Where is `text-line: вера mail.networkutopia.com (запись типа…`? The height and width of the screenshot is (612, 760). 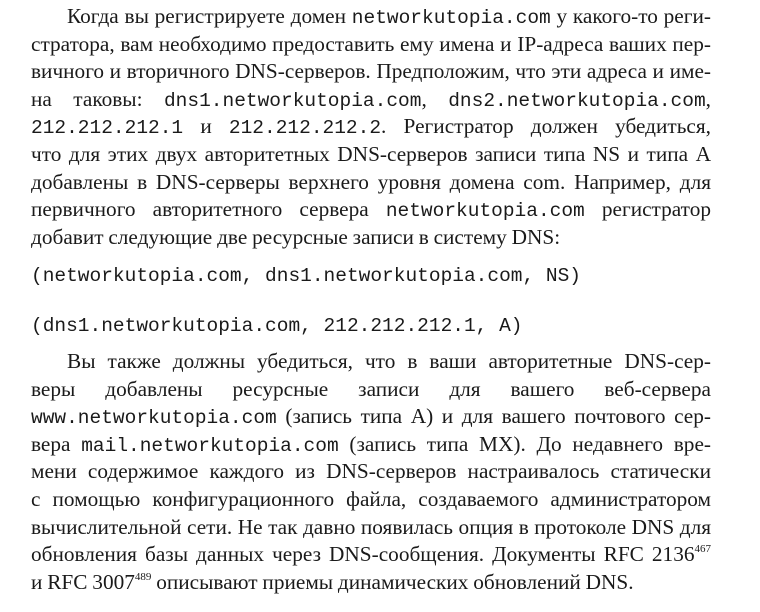
text-line: вера mail.networkutopia.com (запись типа… is located at coordinates (371, 445).